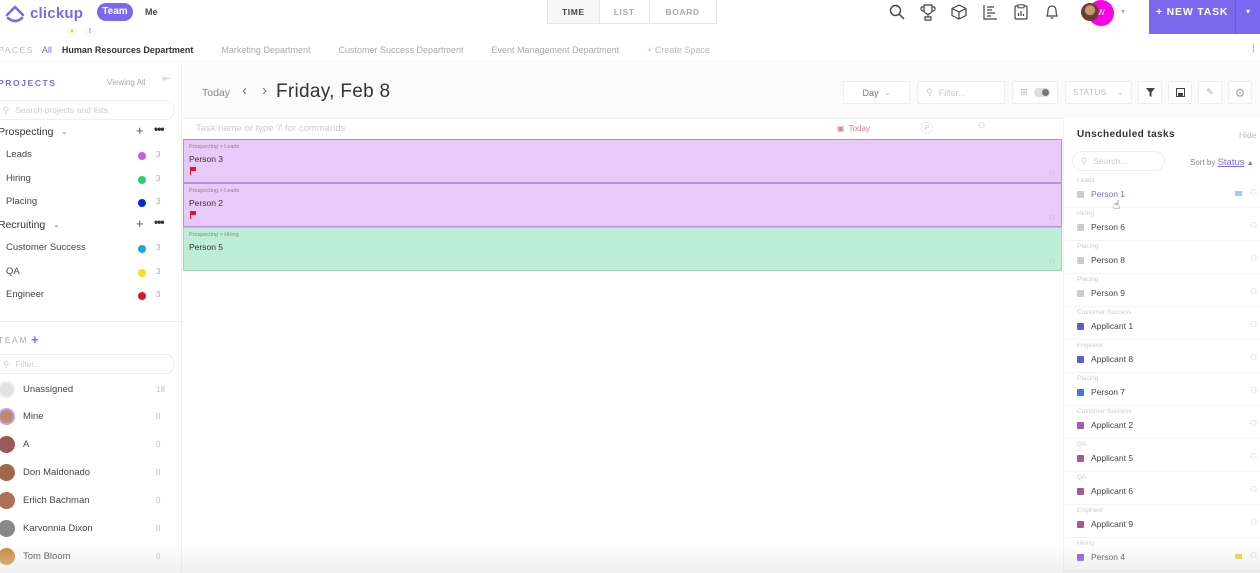 This screenshot has height=573, width=1260. What do you see at coordinates (115, 12) in the screenshot?
I see `team-toggle: Team` at bounding box center [115, 12].